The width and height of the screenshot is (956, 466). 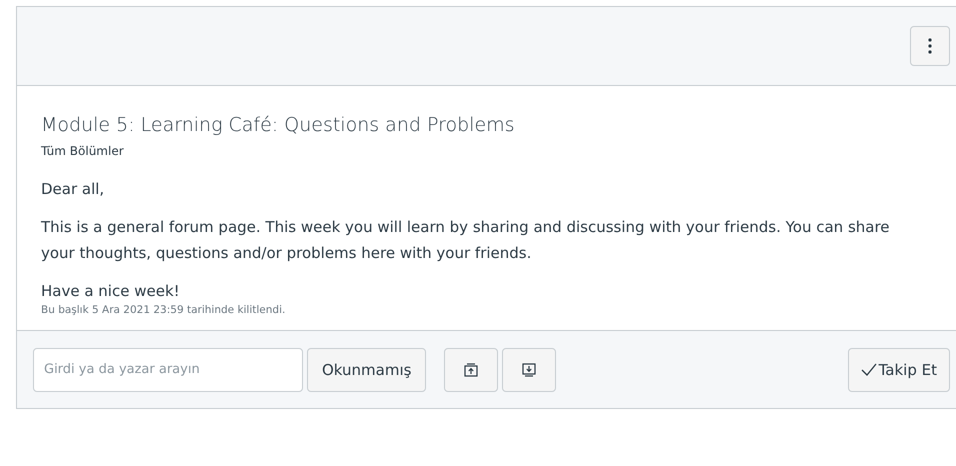 I want to click on kebab-menu-icon, so click(x=930, y=46).